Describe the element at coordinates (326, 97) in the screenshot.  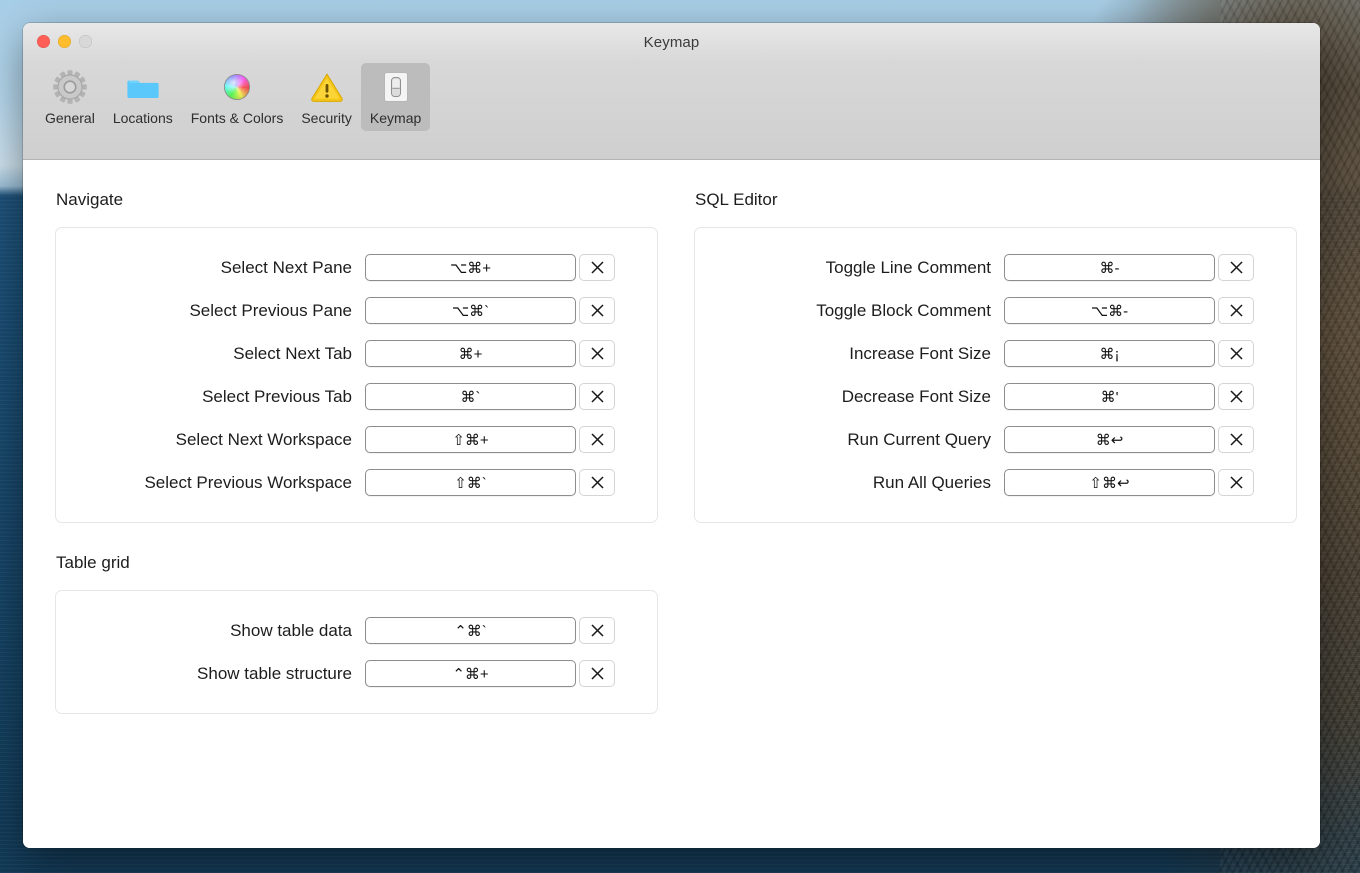
I see `toolbar-tab-security: Security` at that location.